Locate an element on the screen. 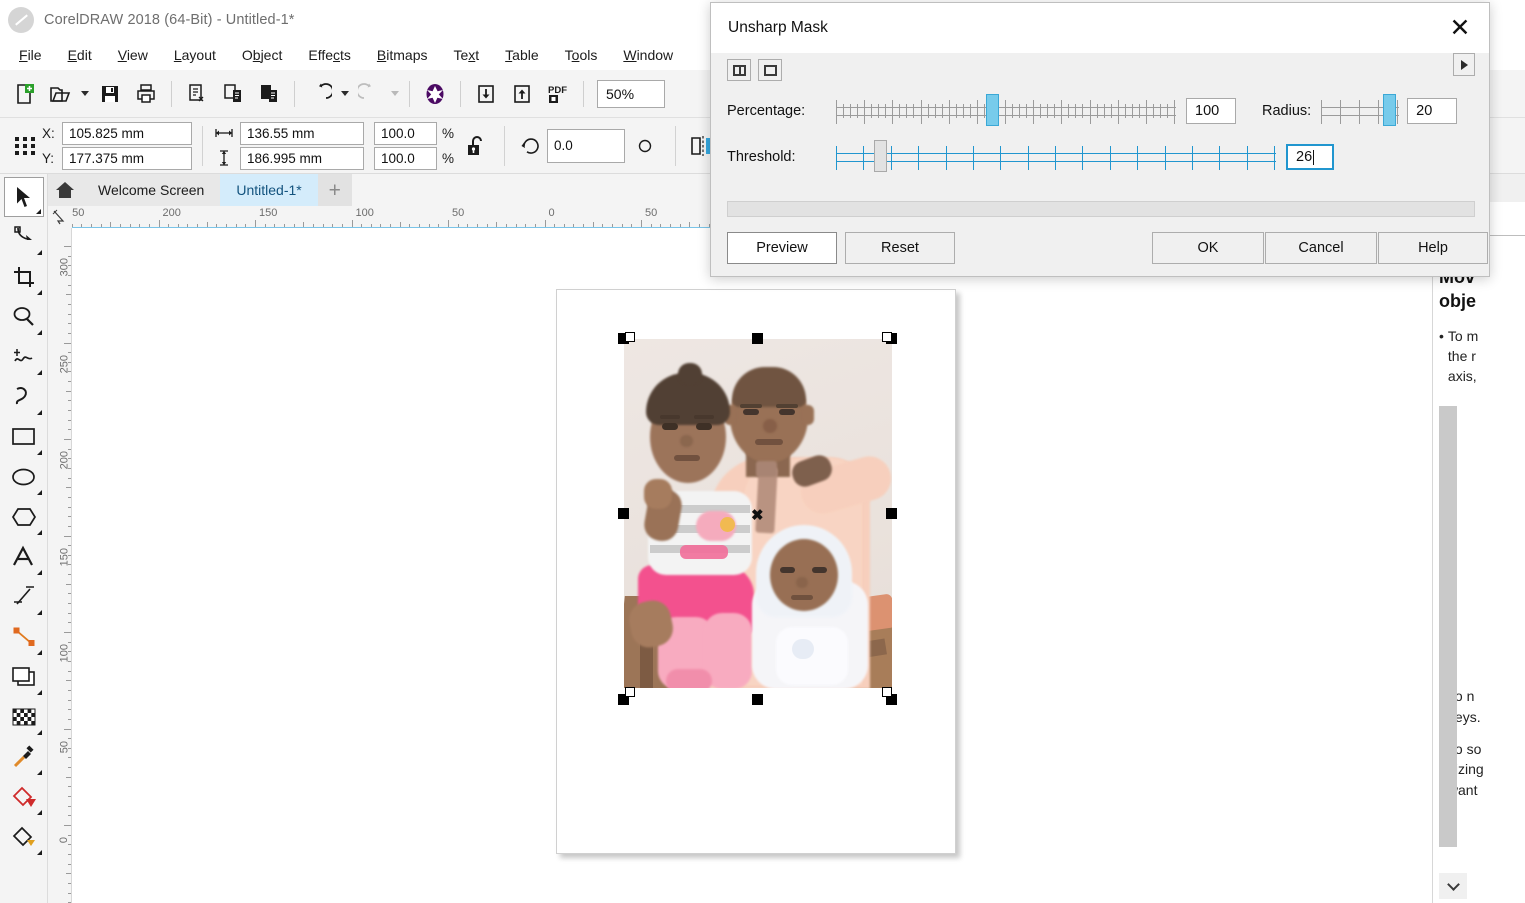 This screenshot has width=1525, height=903. close-icon: ✕ is located at coordinates (1460, 28).